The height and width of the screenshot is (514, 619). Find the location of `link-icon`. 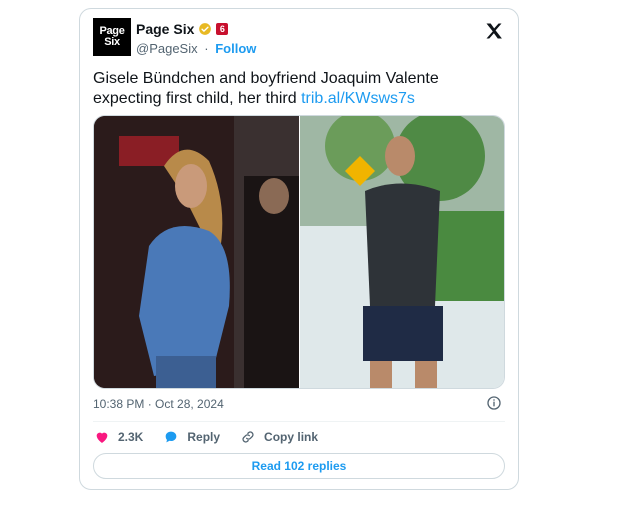

link-icon is located at coordinates (248, 437).